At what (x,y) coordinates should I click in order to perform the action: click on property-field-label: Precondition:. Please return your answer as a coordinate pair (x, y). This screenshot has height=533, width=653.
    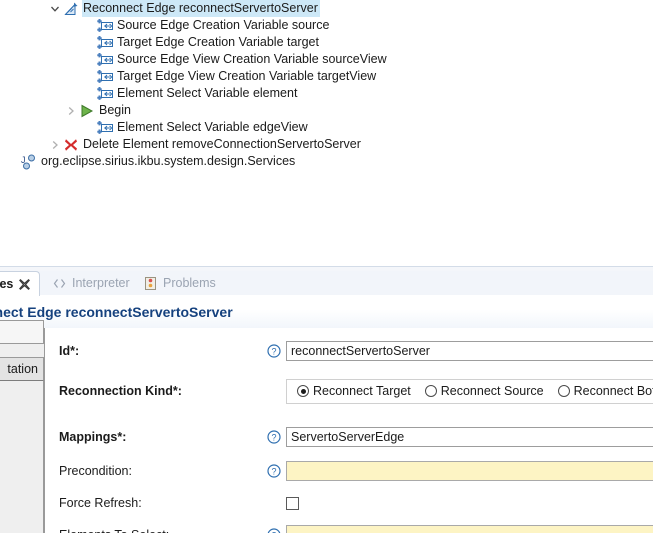
    Looking at the image, I should click on (95, 471).